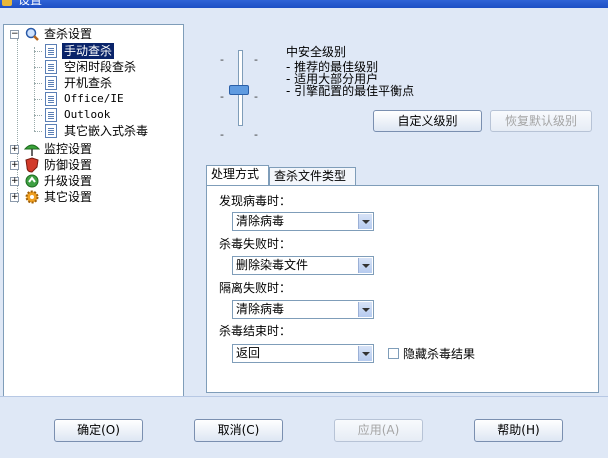  What do you see at coordinates (541, 121) in the screenshot?
I see `restore-default-button: 恢复默认级别` at bounding box center [541, 121].